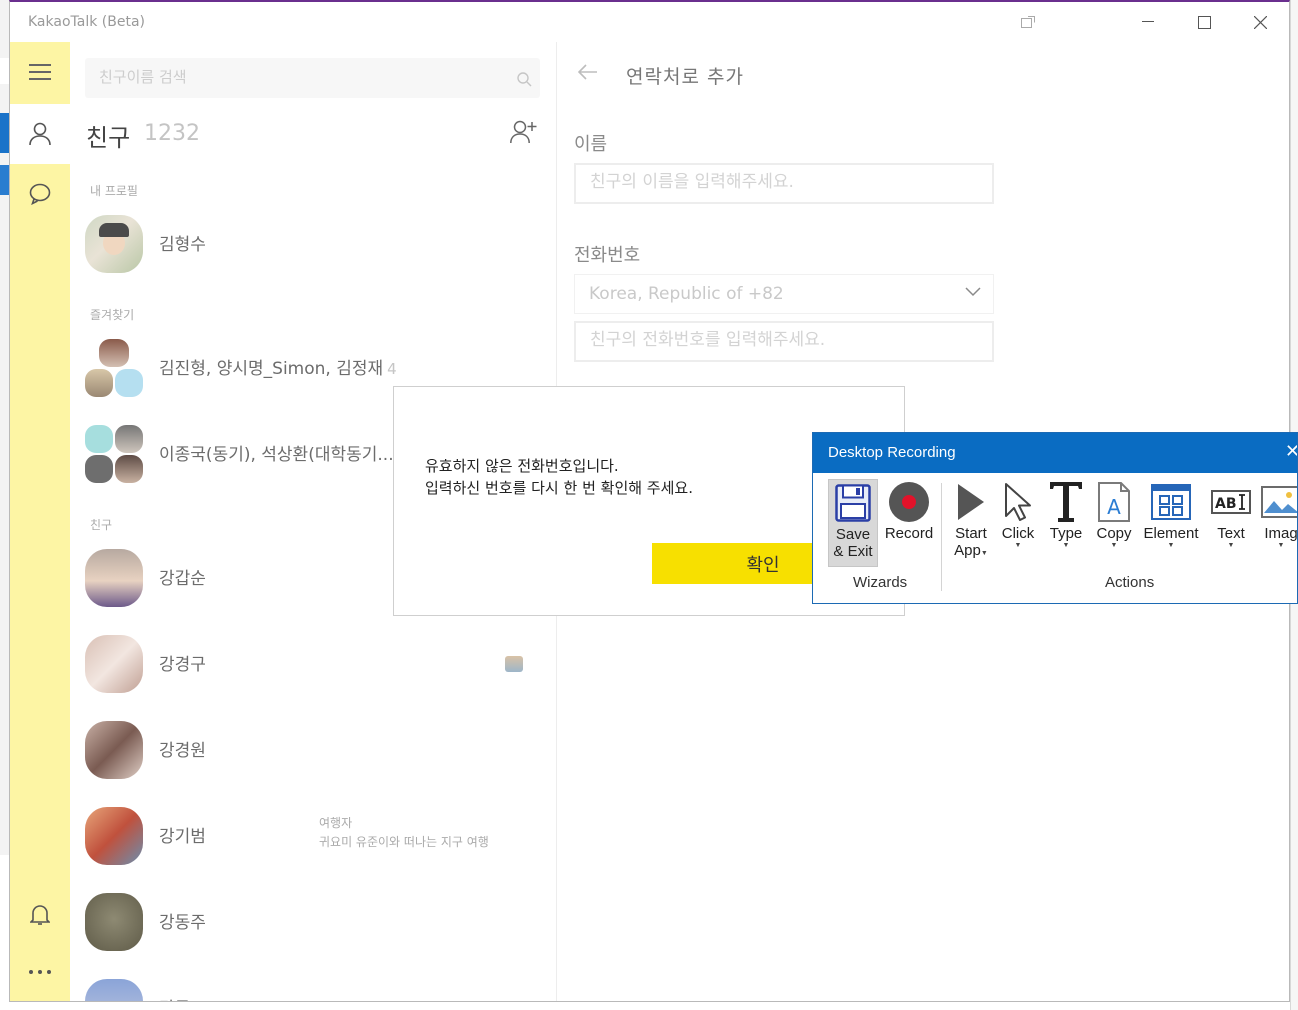 The image size is (1298, 1010). Describe the element at coordinates (971, 502) in the screenshot. I see `play-icon` at that location.